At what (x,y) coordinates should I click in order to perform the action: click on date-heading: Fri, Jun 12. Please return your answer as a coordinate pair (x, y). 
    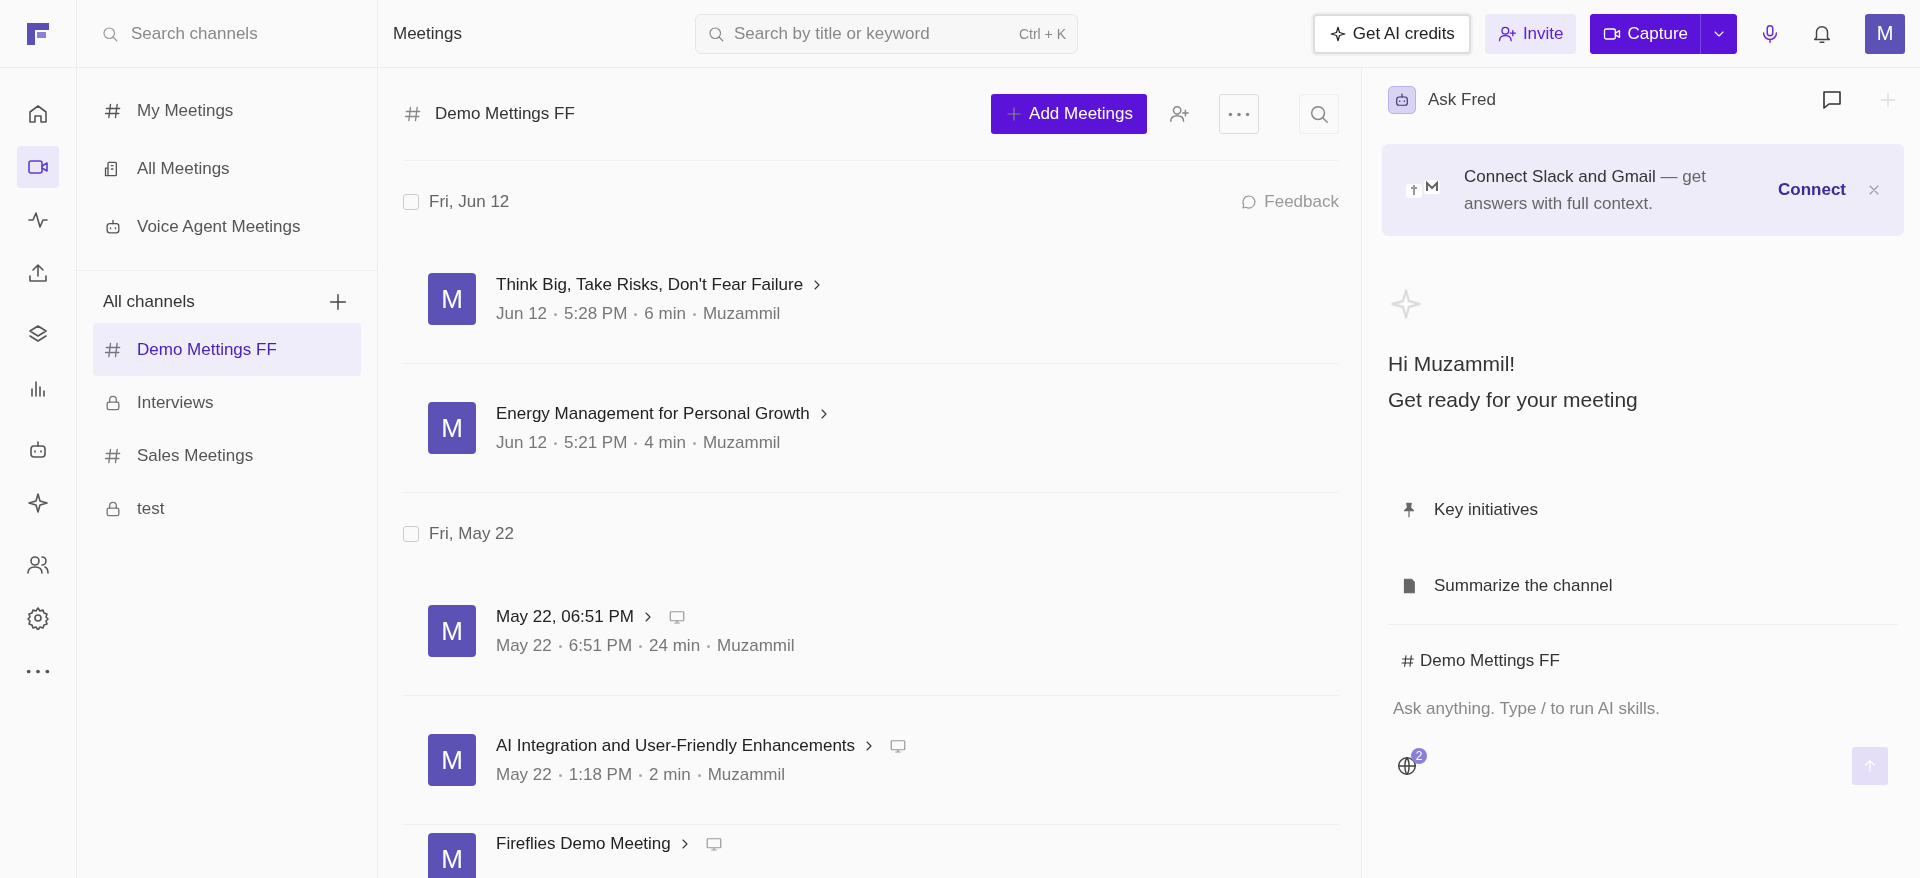
    Looking at the image, I should click on (469, 202).